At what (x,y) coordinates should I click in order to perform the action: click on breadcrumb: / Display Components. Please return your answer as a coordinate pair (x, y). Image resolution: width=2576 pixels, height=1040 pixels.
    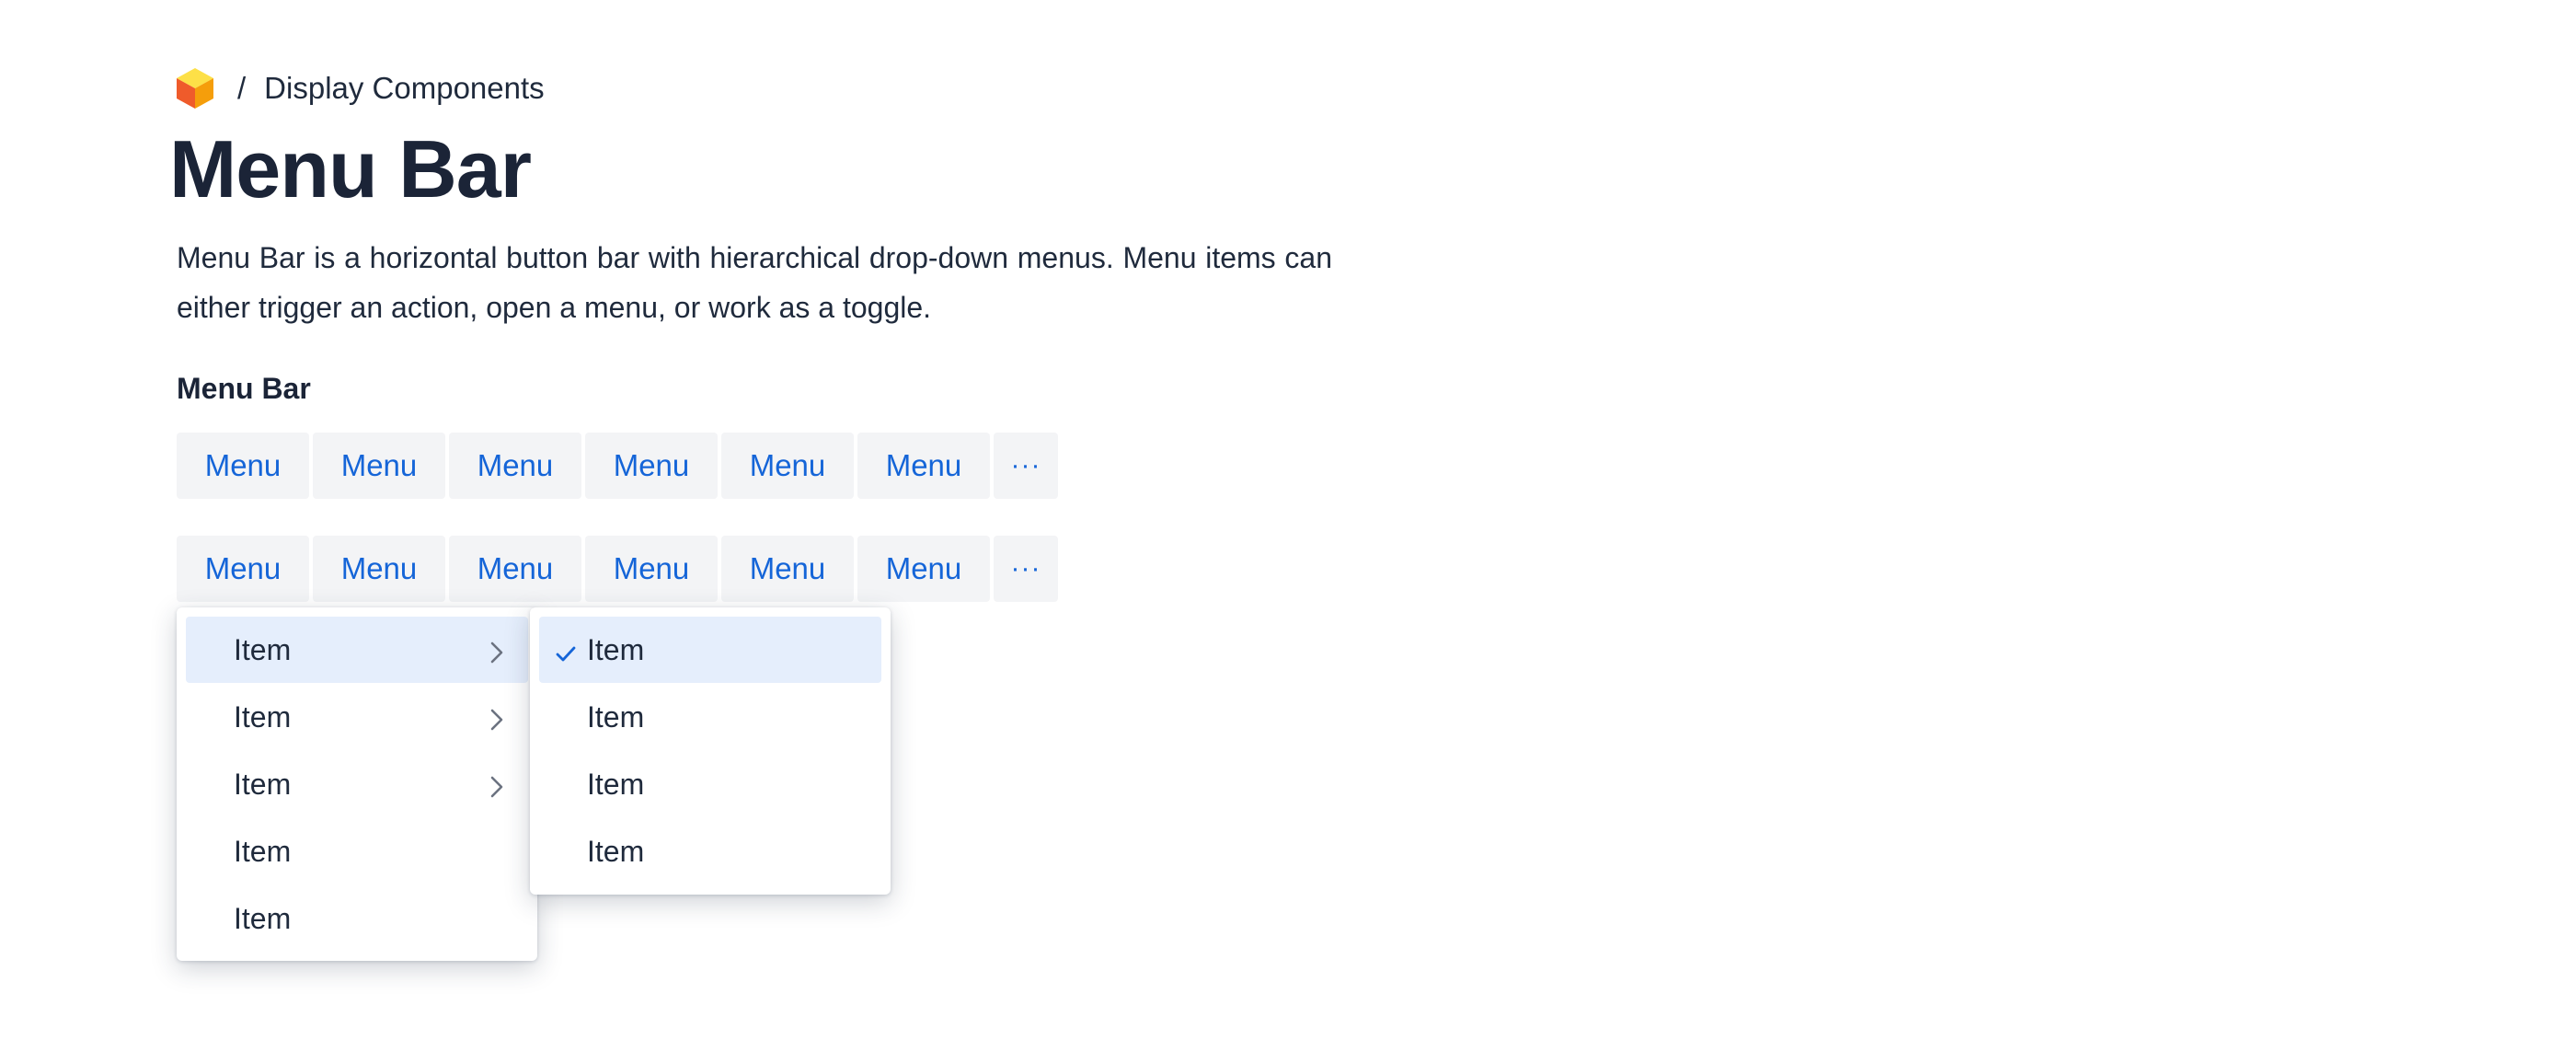
    Looking at the image, I should click on (360, 88).